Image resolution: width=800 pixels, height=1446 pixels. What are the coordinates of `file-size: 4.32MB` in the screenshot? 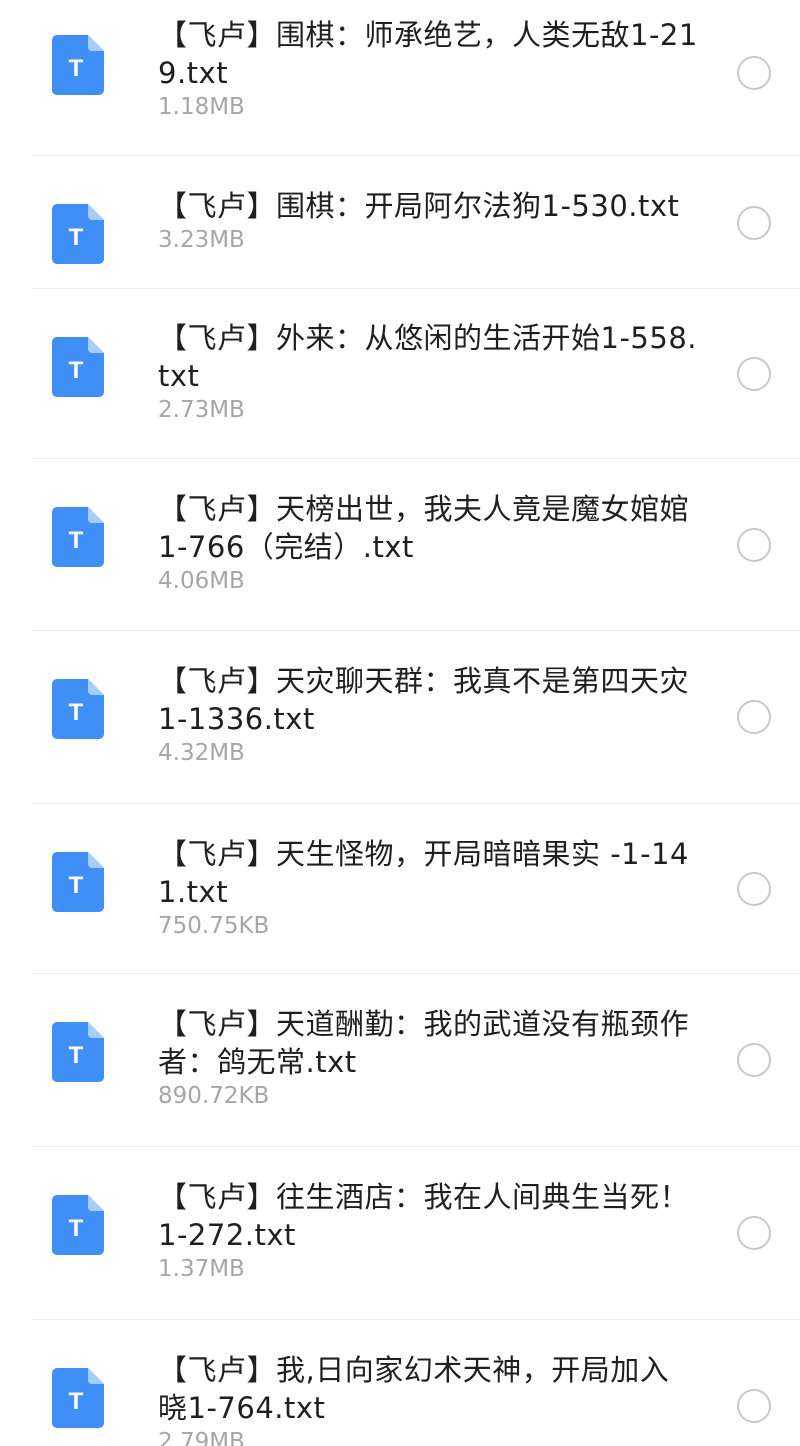 It's located at (201, 753).